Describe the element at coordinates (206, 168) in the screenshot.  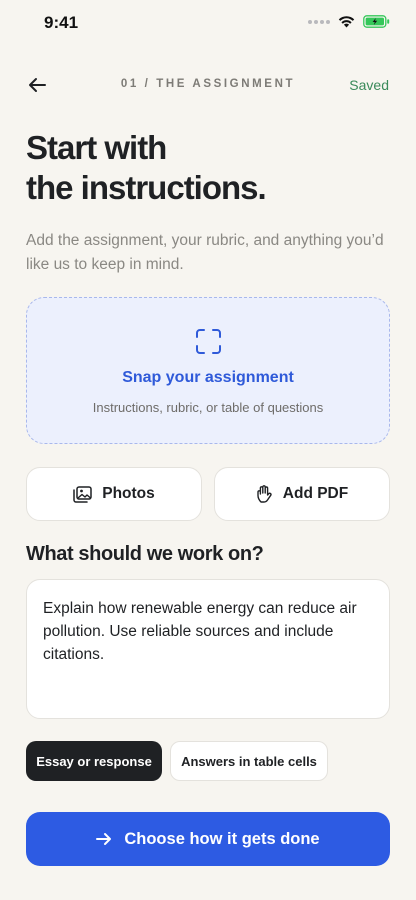
I see `page-title: Start with the instructions.` at that location.